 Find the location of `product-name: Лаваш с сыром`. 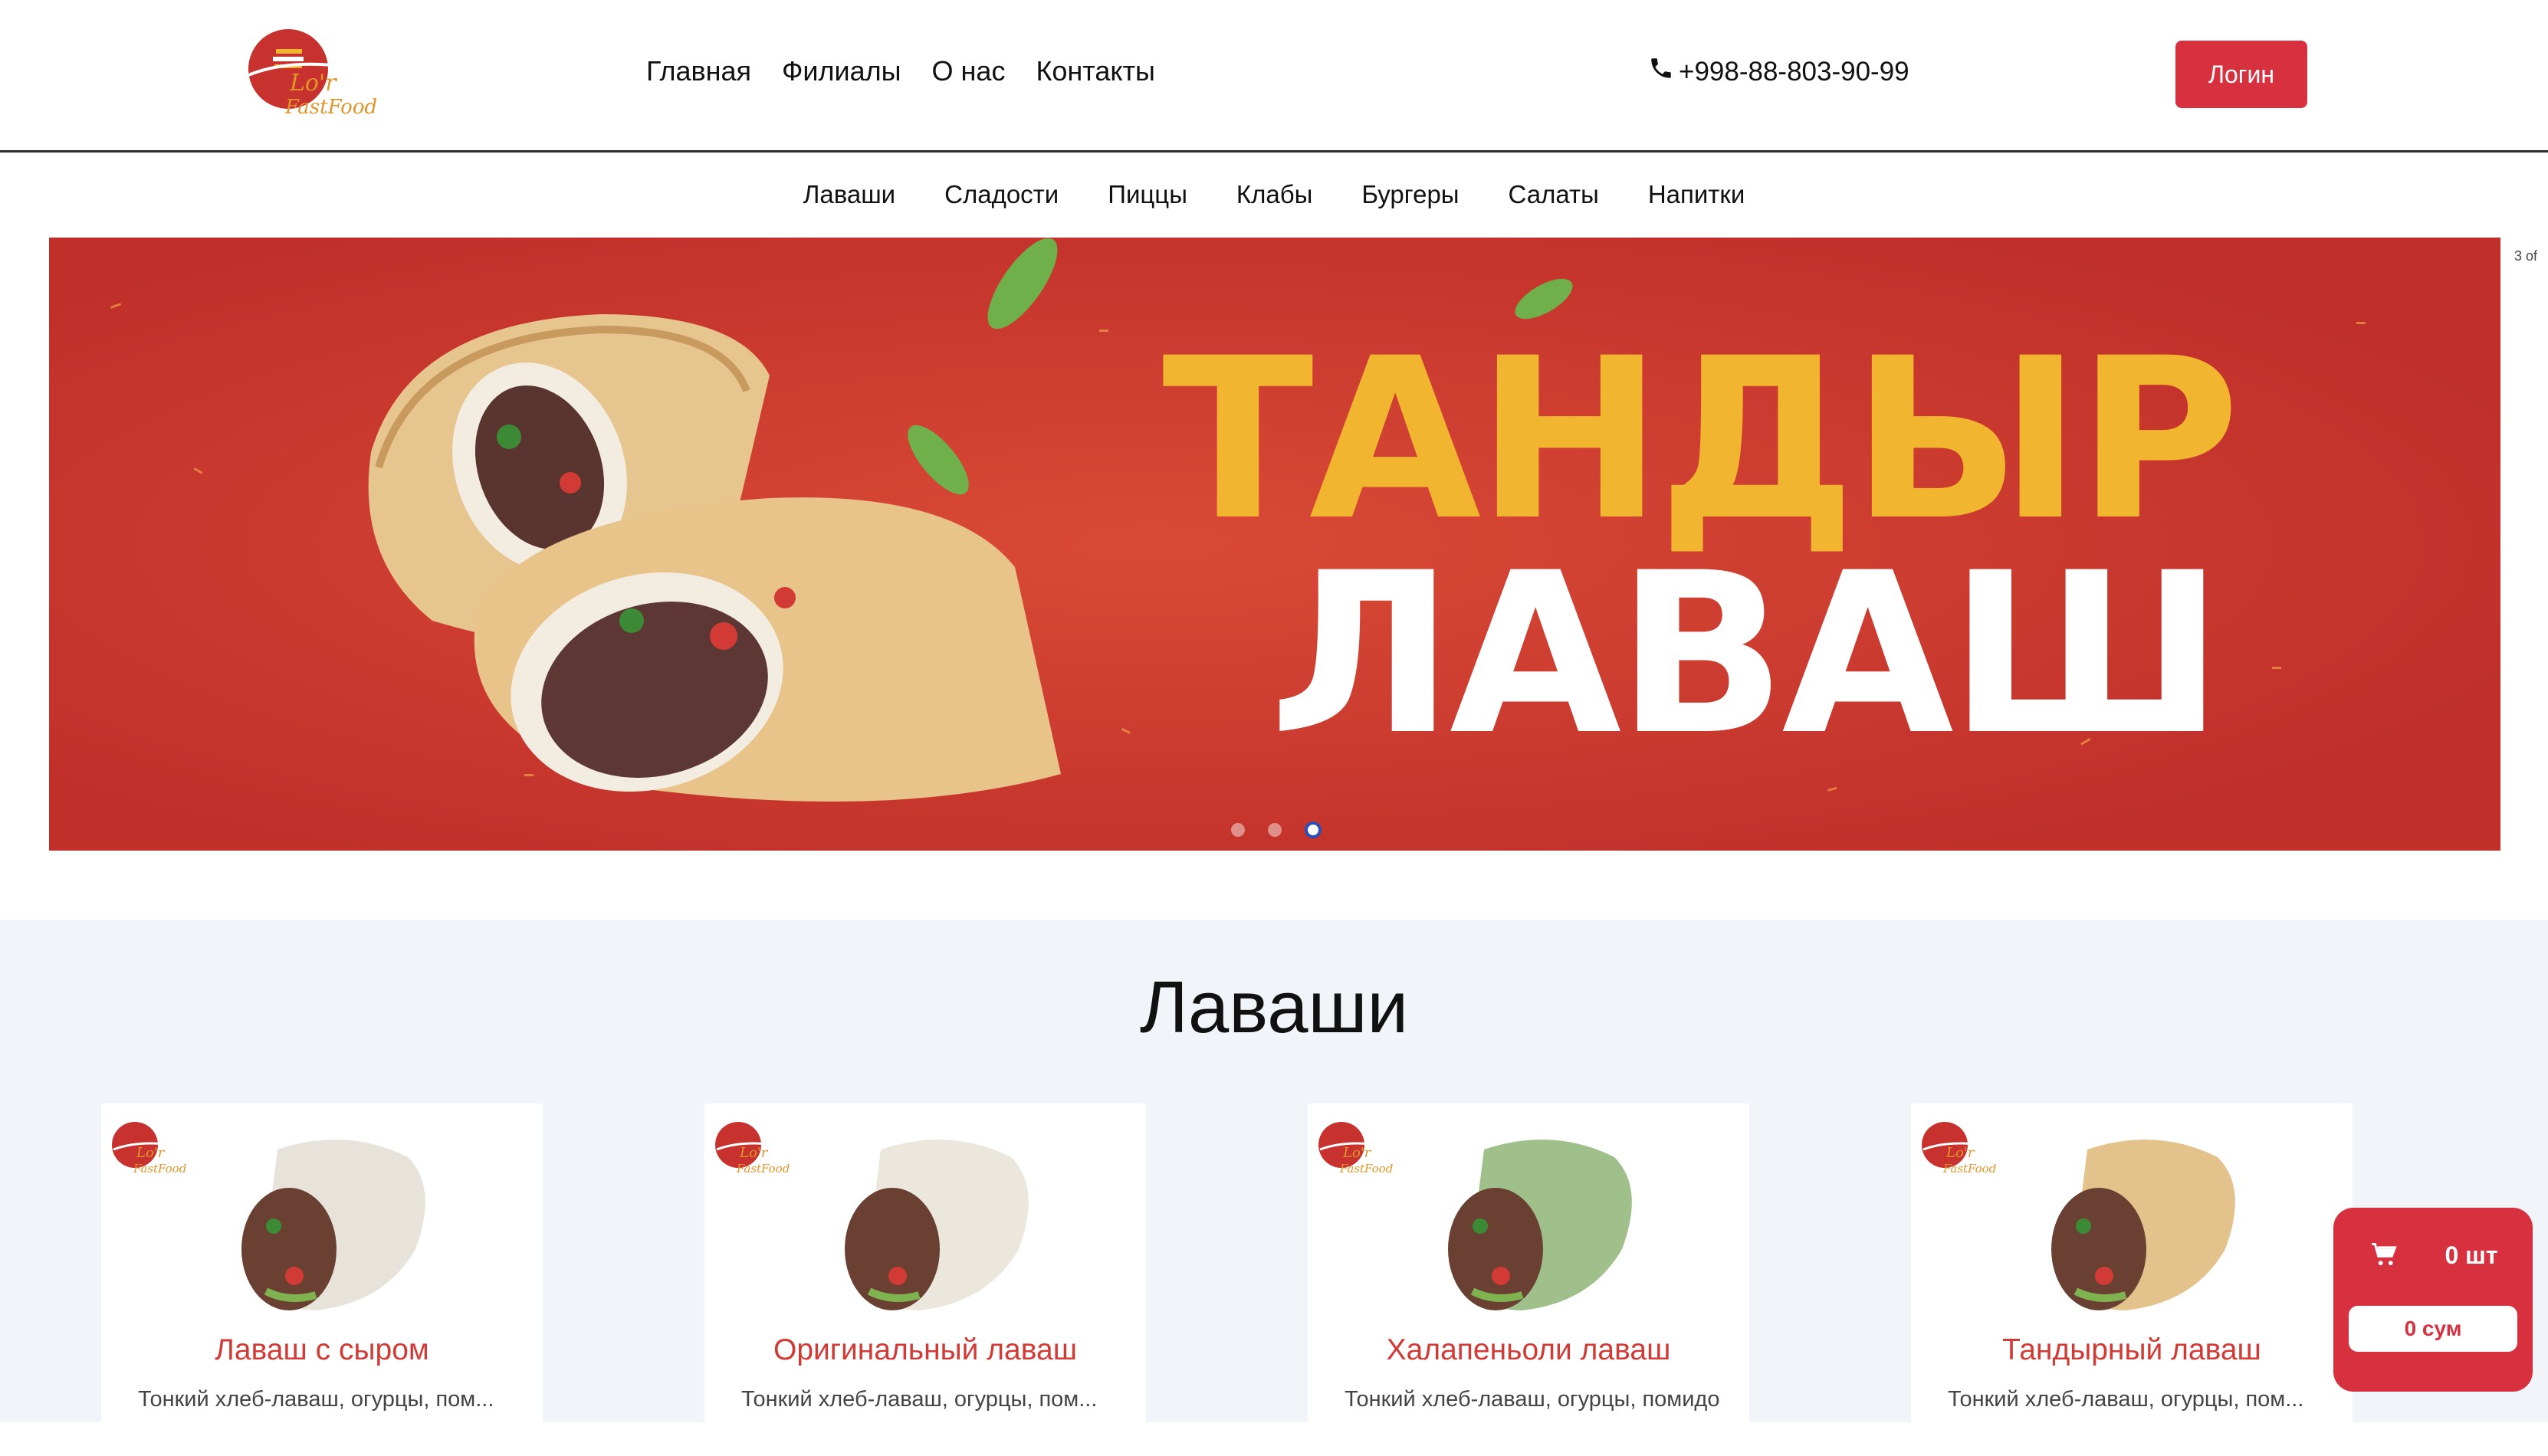

product-name: Лаваш с сыром is located at coordinates (322, 1350).